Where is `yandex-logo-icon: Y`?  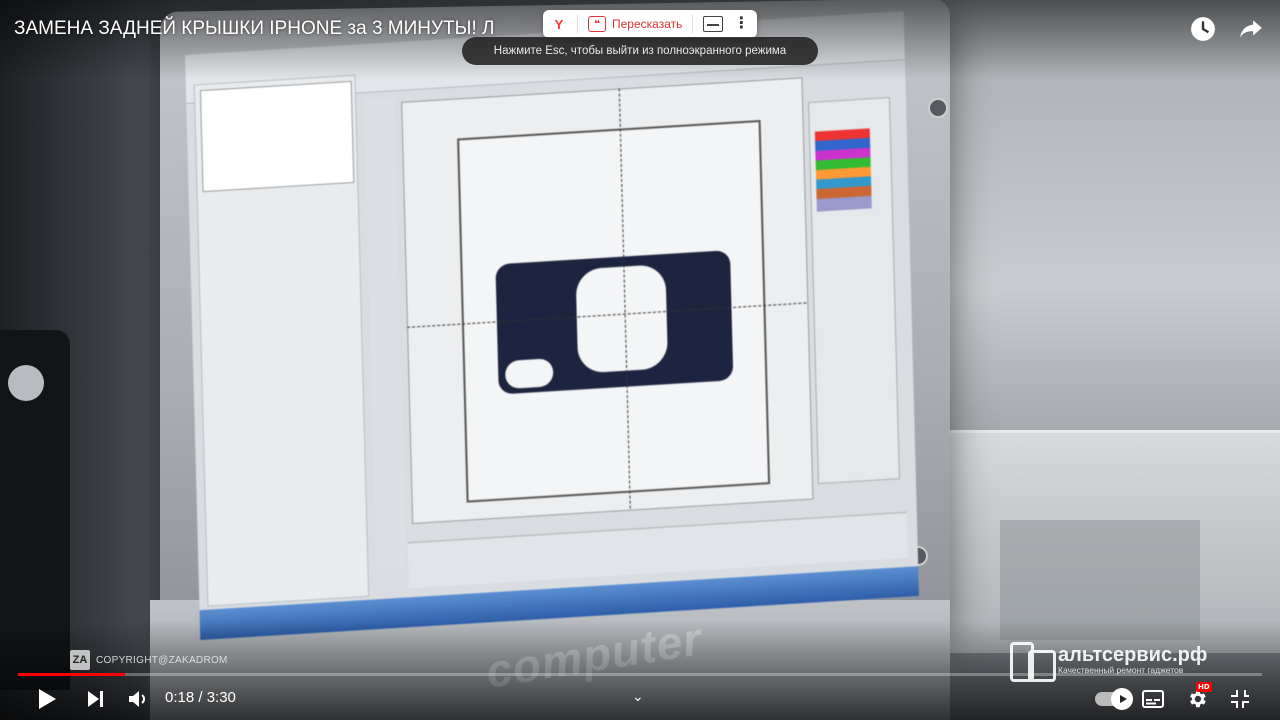
yandex-logo-icon: Y is located at coordinates (559, 24).